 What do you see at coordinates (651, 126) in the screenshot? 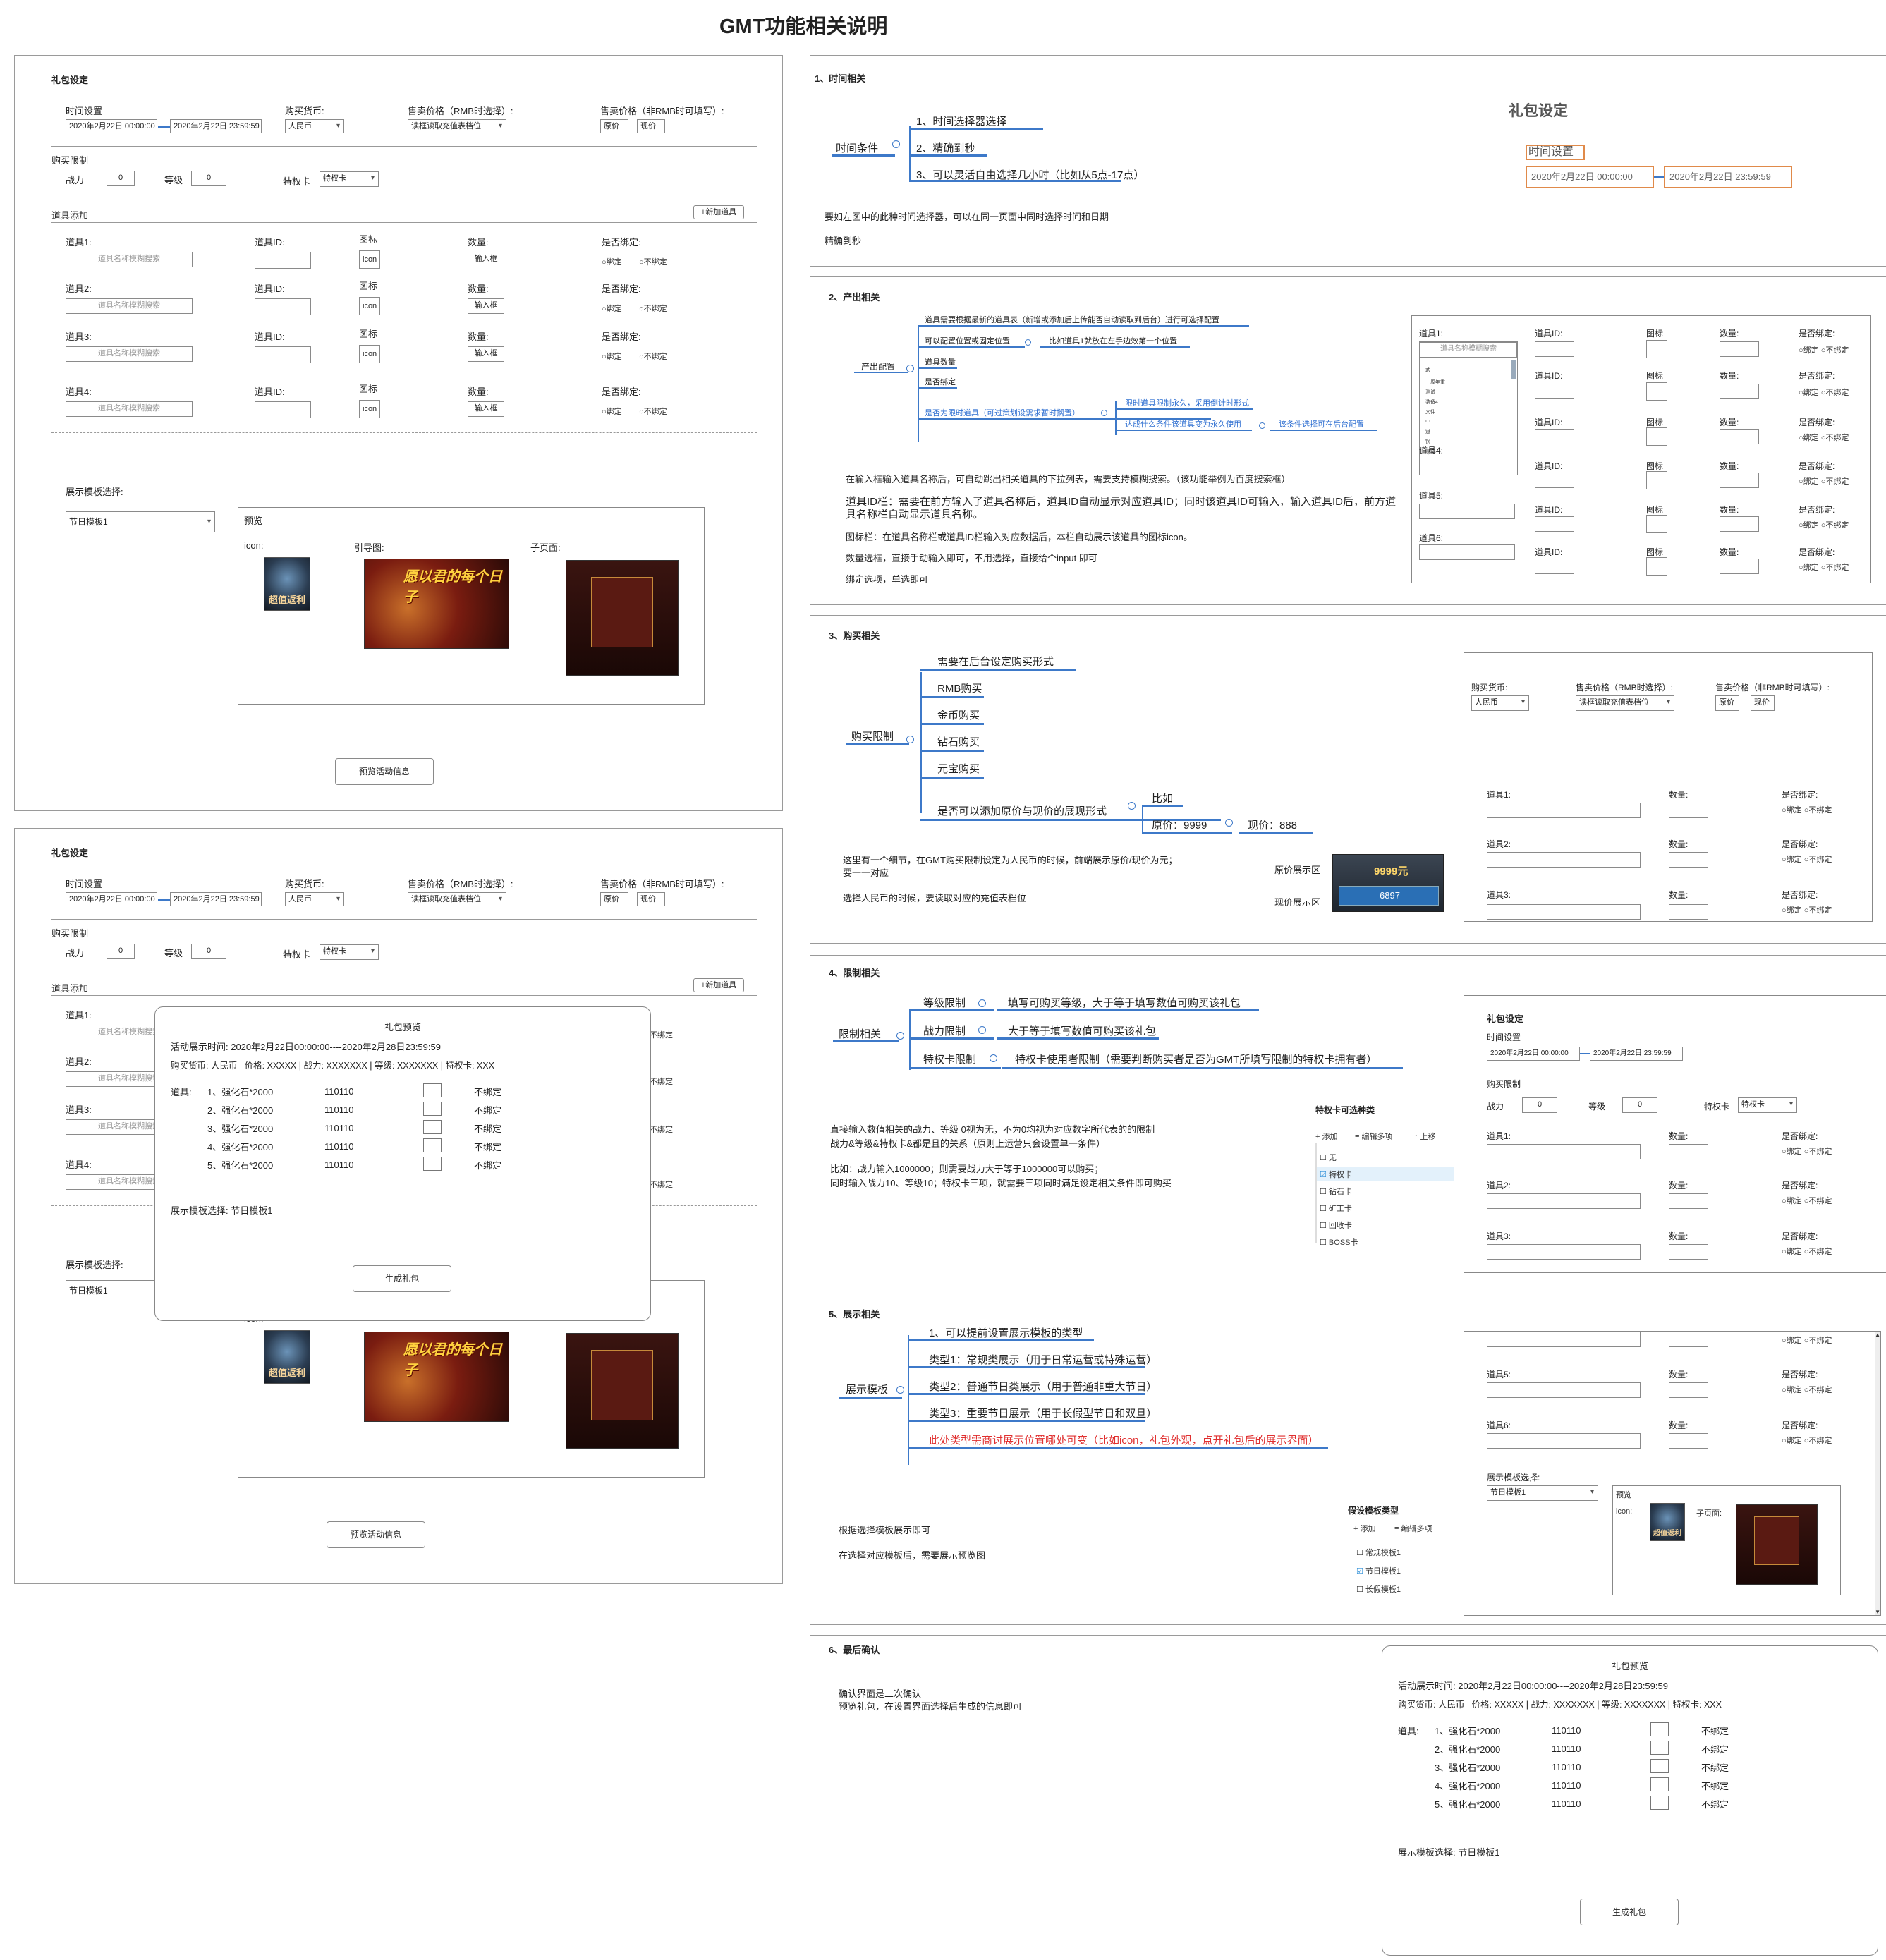
I see `now-price-input: 现价` at bounding box center [651, 126].